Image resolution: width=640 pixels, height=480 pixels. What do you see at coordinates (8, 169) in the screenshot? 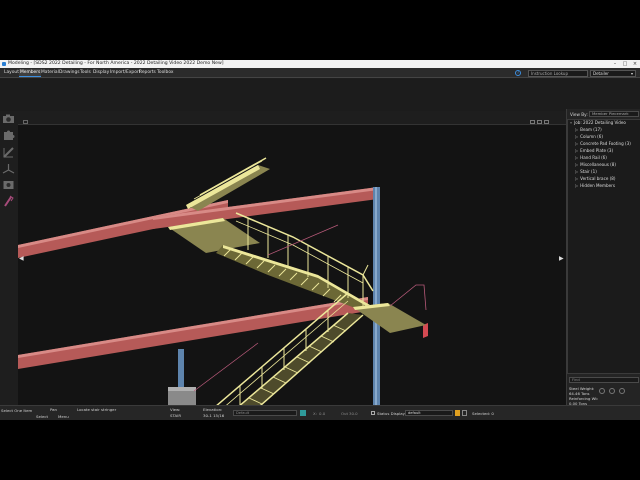
I see `axes-icon` at bounding box center [8, 169].